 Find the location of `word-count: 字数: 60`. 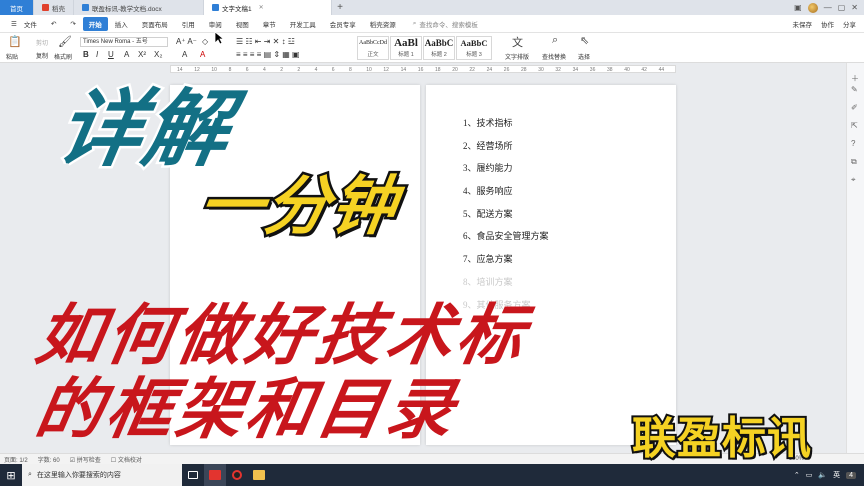

word-count: 字数: 60 is located at coordinates (49, 459).